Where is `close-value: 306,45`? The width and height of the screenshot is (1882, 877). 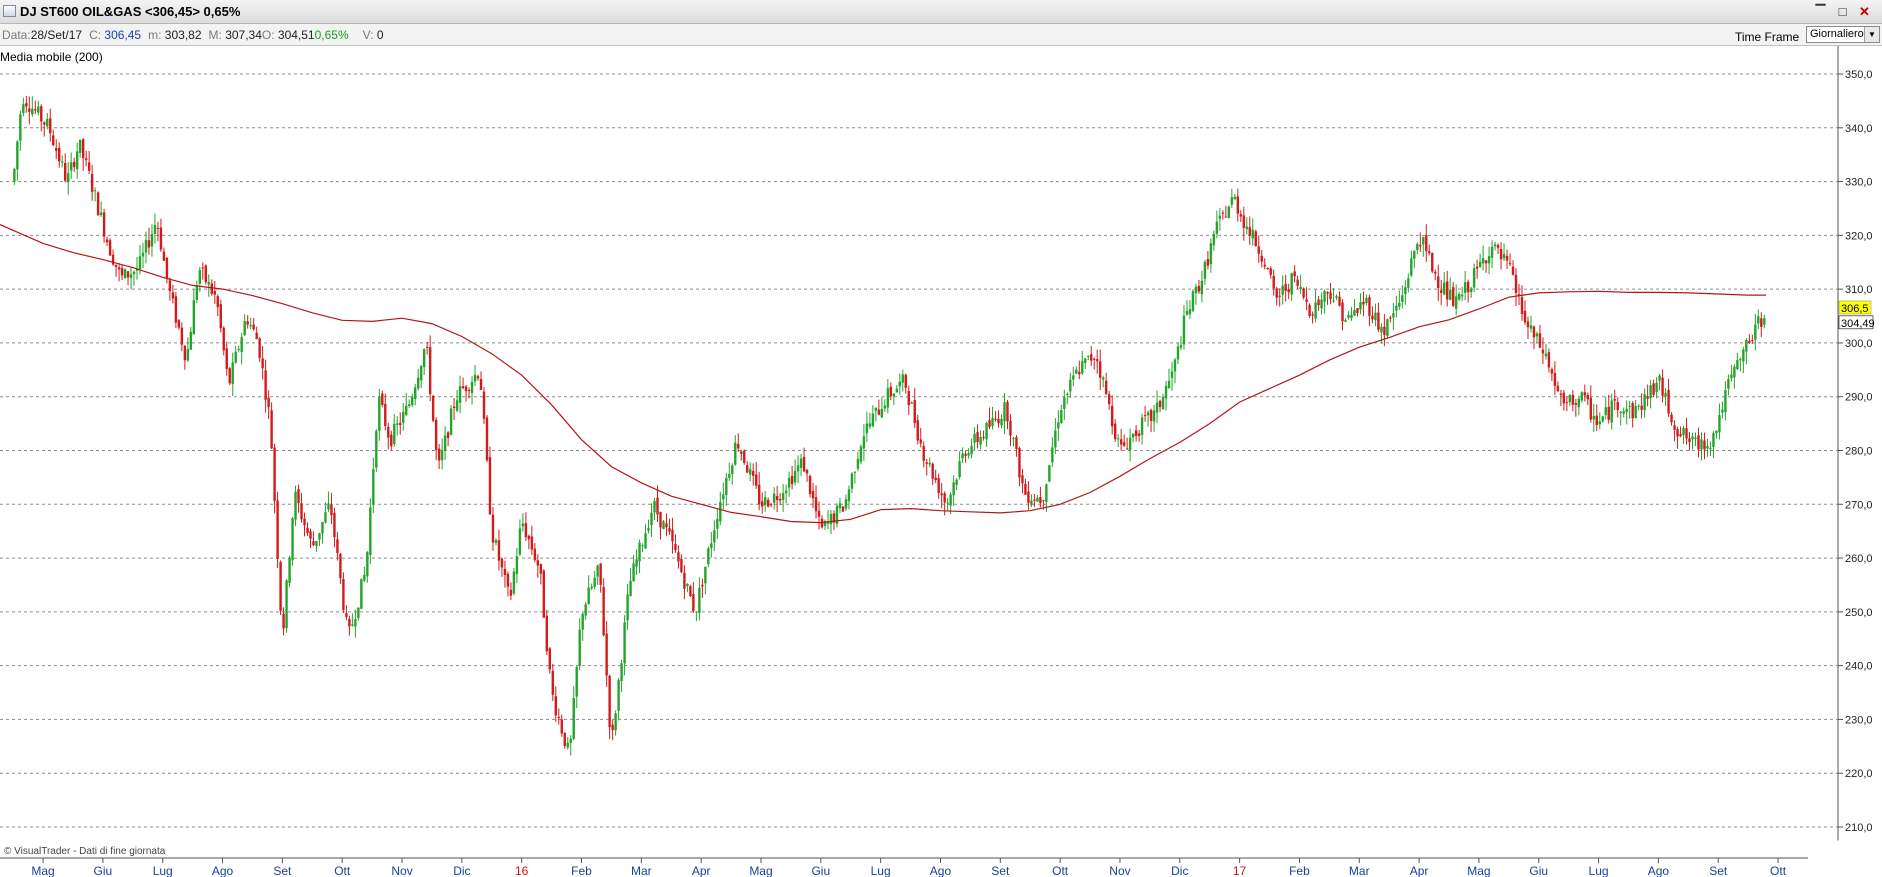
close-value: 306,45 is located at coordinates (123, 35).